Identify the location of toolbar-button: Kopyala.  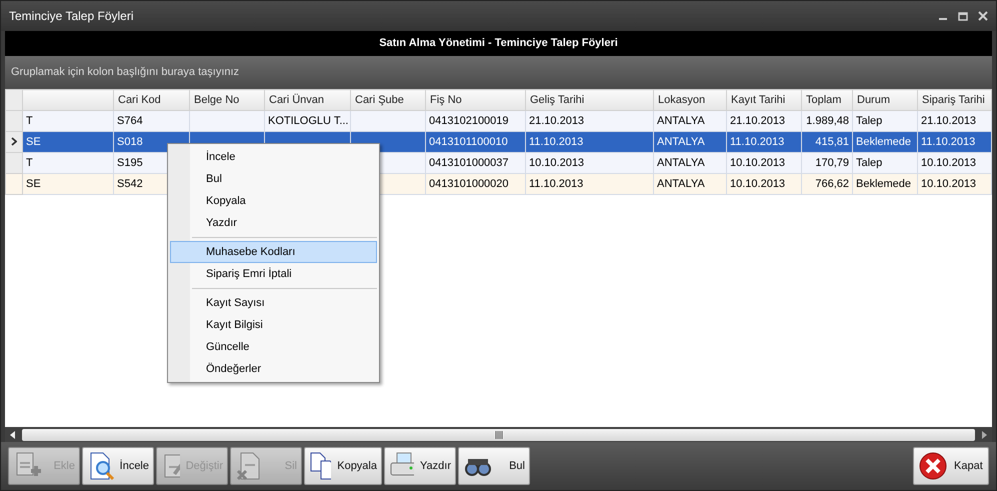
(343, 466).